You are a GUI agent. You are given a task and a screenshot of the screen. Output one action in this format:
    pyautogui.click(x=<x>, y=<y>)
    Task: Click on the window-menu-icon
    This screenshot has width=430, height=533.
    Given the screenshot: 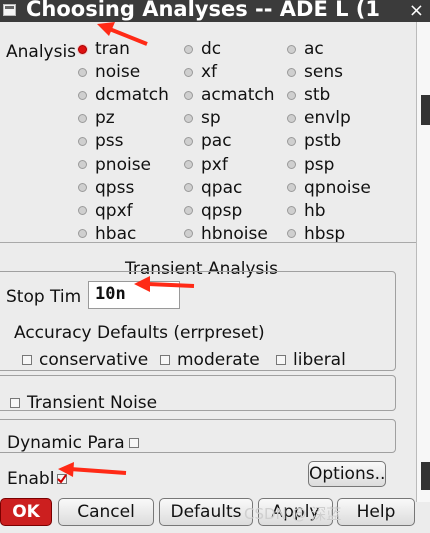 What is the action you would take?
    pyautogui.click(x=9, y=10)
    